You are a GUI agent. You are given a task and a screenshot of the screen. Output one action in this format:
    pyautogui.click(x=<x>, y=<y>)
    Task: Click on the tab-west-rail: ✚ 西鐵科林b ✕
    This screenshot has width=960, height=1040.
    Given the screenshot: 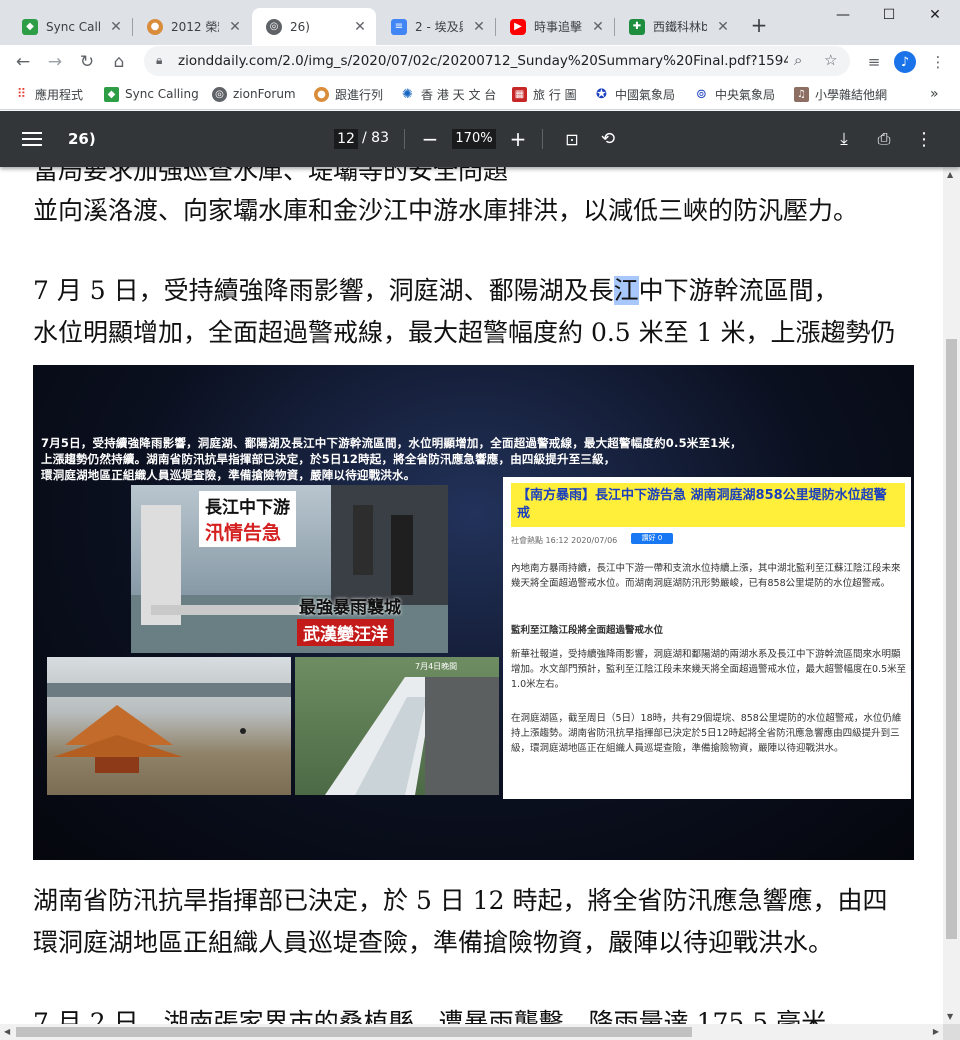 What is the action you would take?
    pyautogui.click(x=677, y=26)
    